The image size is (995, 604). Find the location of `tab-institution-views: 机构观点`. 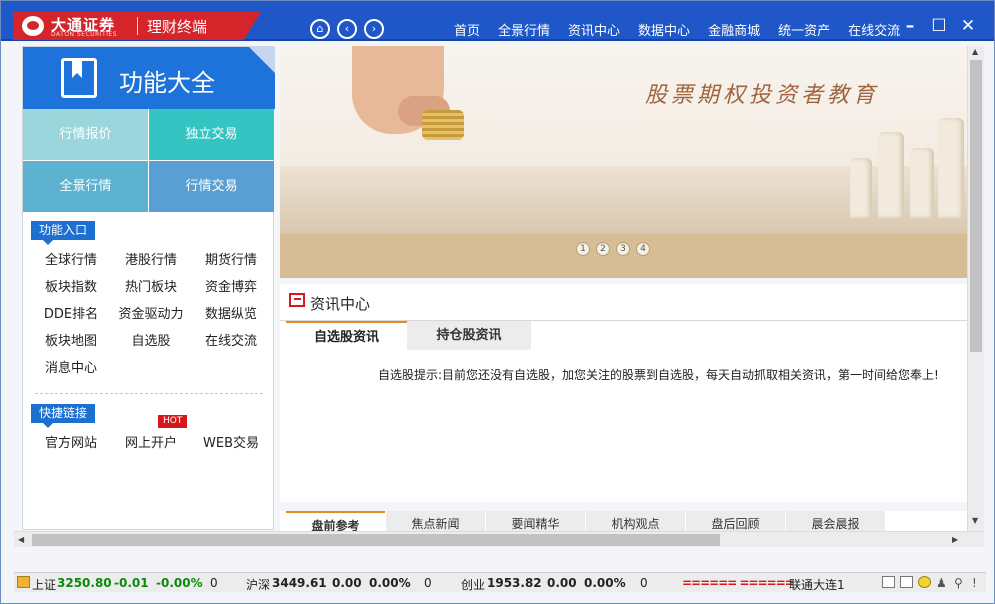

tab-institution-views: 机构观点 is located at coordinates (635, 521).